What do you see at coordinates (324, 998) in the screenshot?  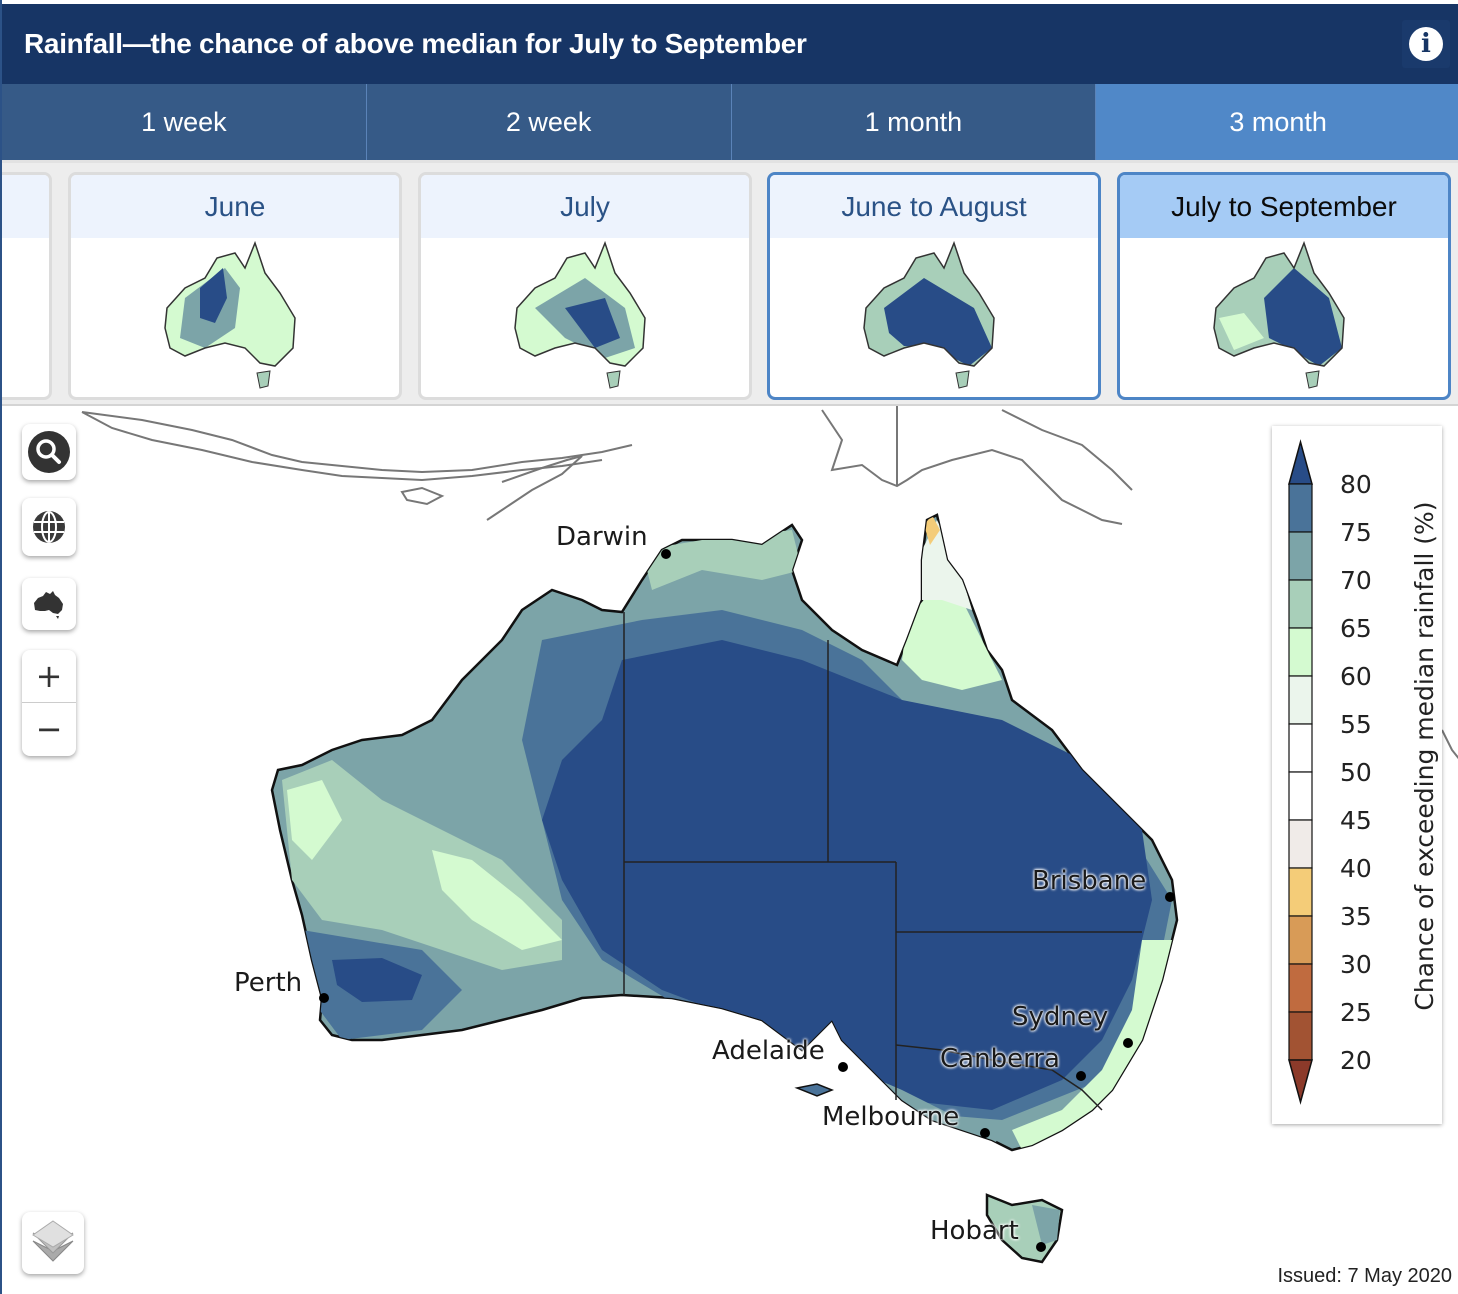 I see `city-marker-perth` at bounding box center [324, 998].